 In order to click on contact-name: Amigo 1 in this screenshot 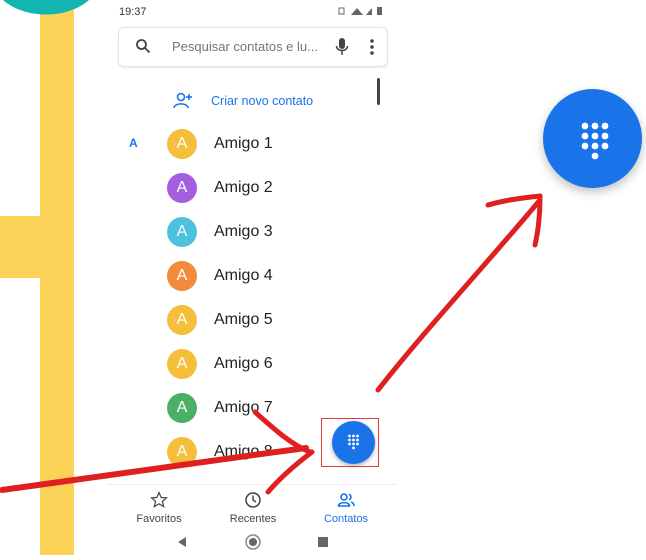, I will do `click(243, 143)`.